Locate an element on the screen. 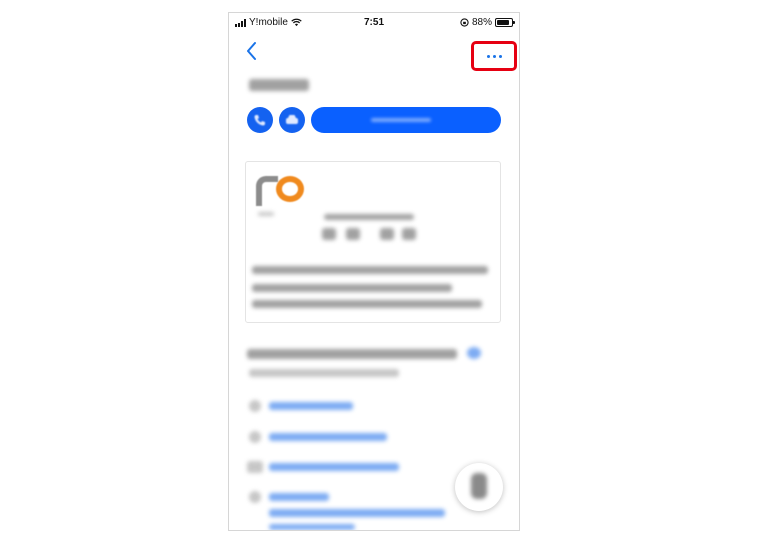  info-card is located at coordinates (373, 242).